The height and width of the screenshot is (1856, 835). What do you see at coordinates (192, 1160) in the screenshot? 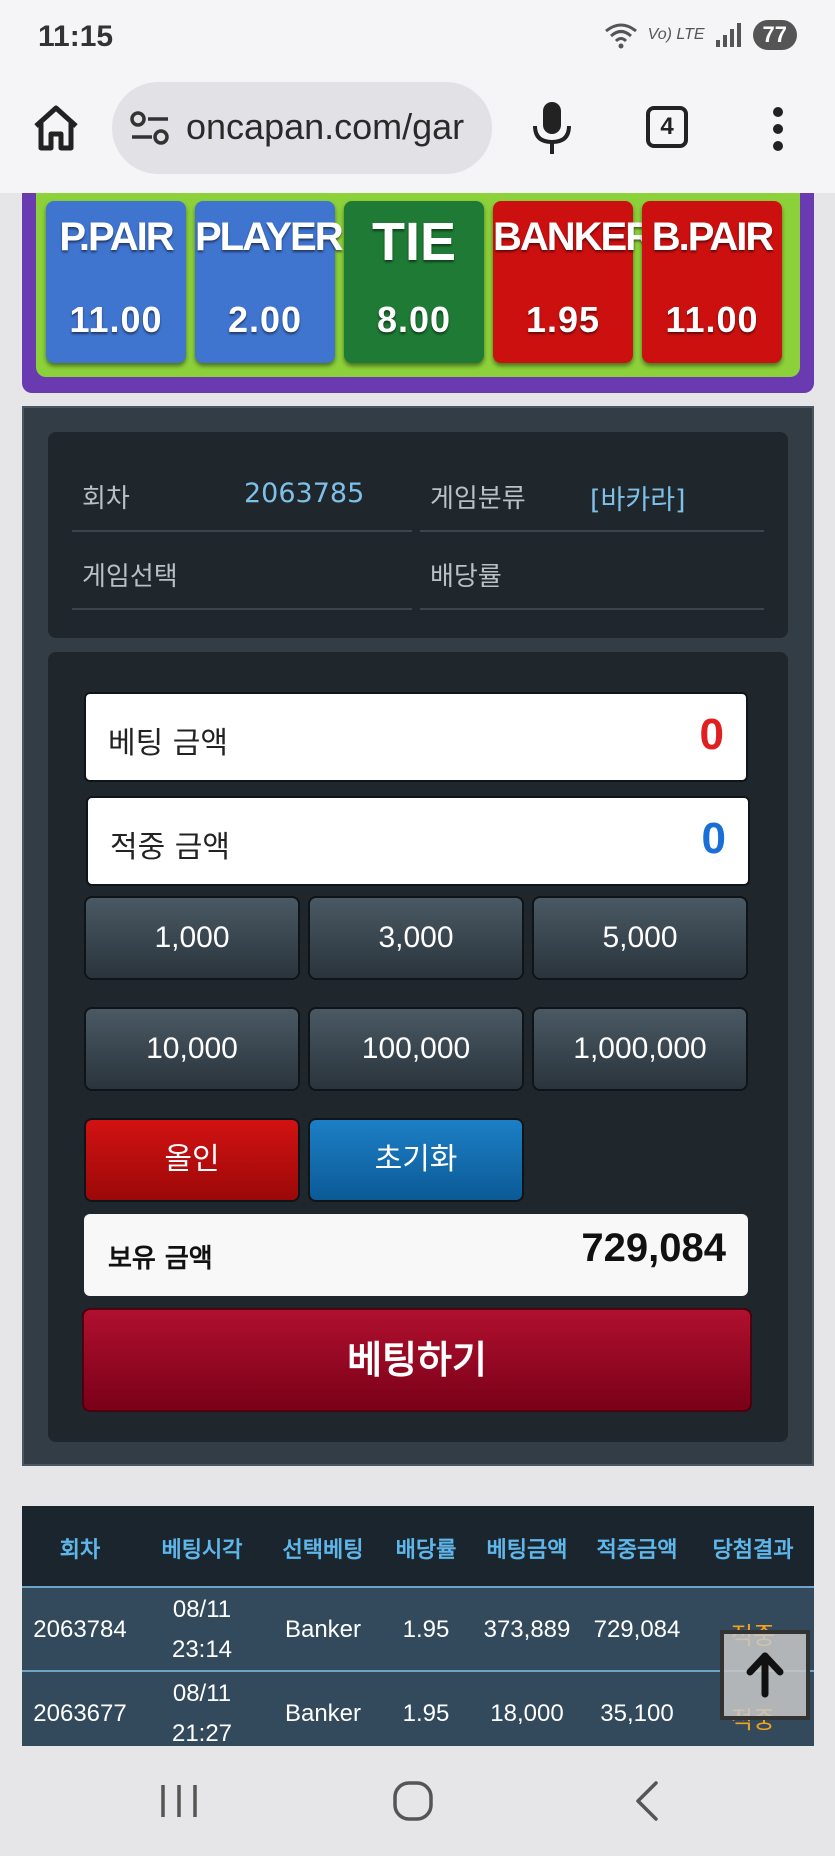
I see `all-in-button: 올인` at bounding box center [192, 1160].